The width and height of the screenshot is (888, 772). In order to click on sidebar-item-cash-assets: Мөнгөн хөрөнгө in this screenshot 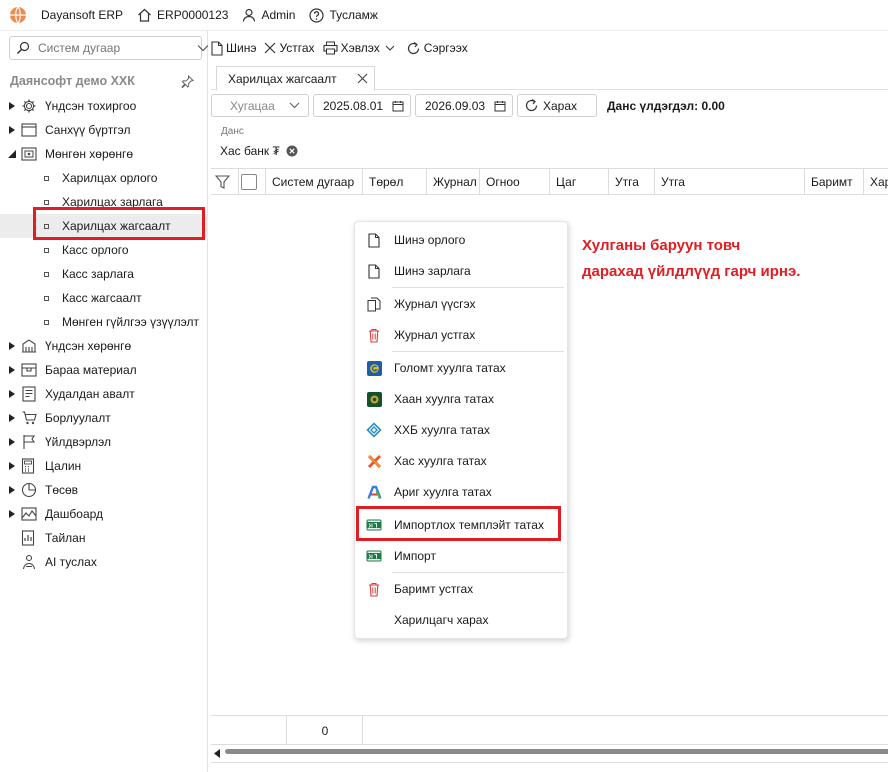, I will do `click(104, 154)`.